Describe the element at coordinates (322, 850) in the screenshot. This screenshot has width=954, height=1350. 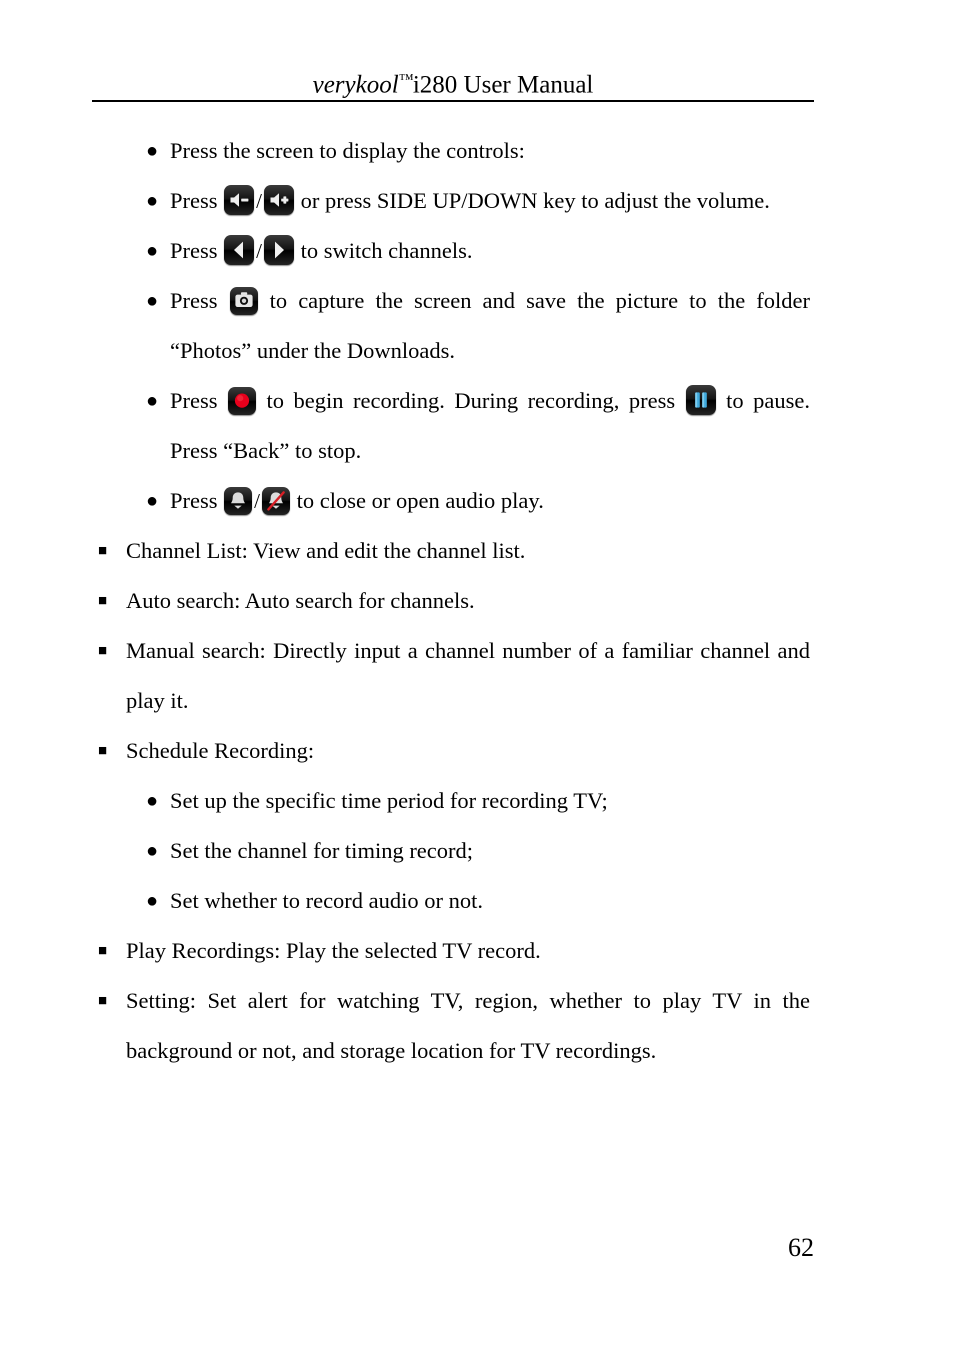
I see `list-item-text: Set the channel for timing record;` at that location.